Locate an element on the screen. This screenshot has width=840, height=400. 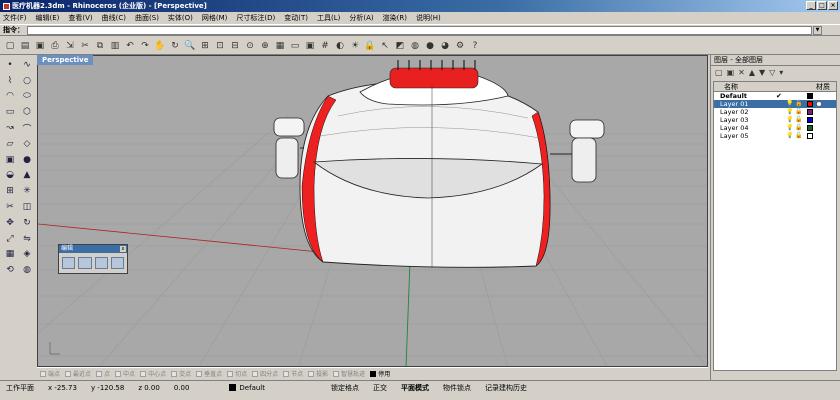
bar-icon is located at coordinates (117, 263).